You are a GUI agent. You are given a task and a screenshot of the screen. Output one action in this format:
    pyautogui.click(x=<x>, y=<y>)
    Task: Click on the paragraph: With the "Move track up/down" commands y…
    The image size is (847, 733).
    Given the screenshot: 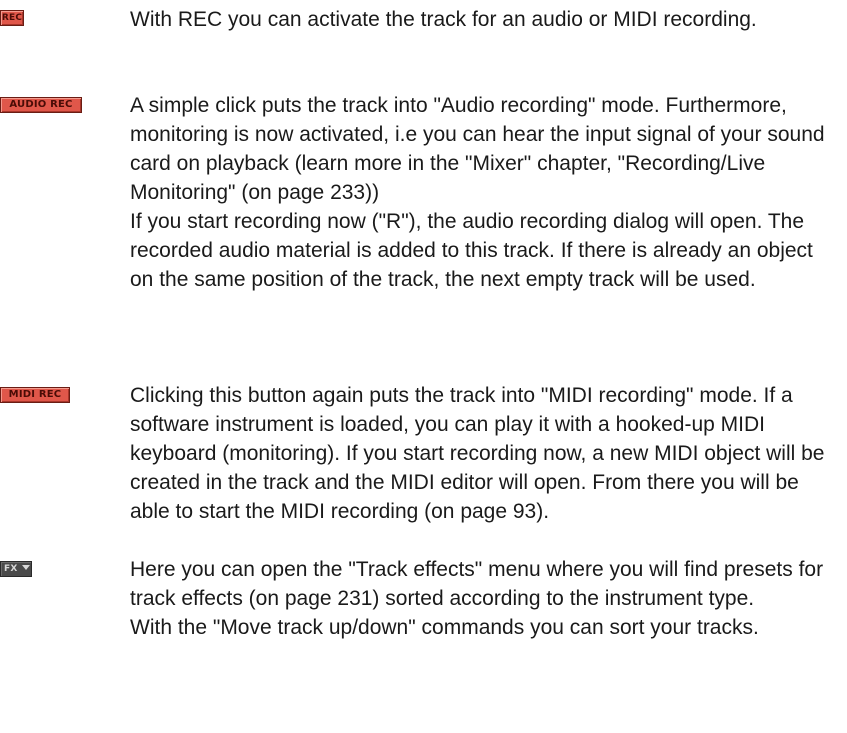 What is the action you would take?
    pyautogui.click(x=444, y=627)
    